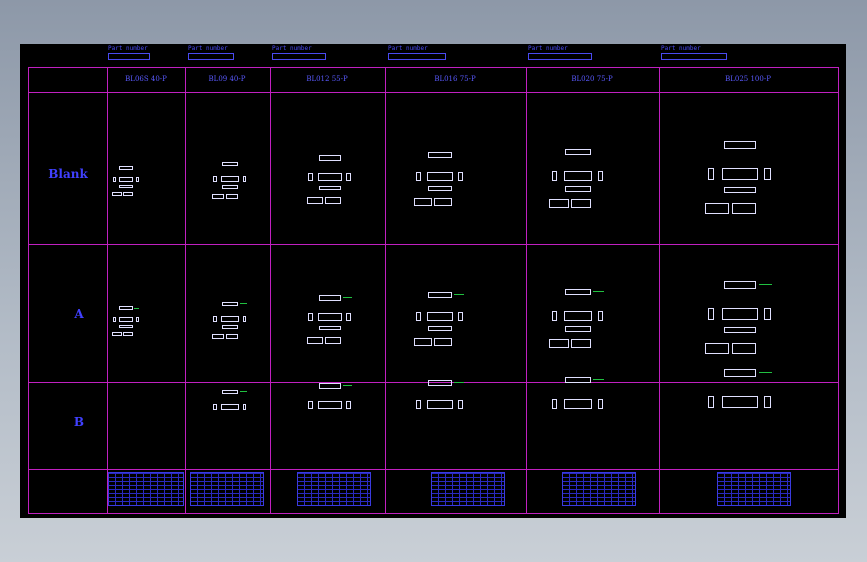 This screenshot has width=867, height=562. What do you see at coordinates (327, 79) in the screenshot?
I see `column-title: BL012 55-P` at bounding box center [327, 79].